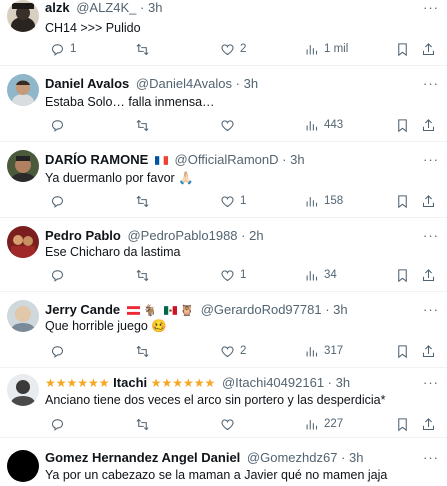  I want to click on views-button: 1 mil, so click(326, 49).